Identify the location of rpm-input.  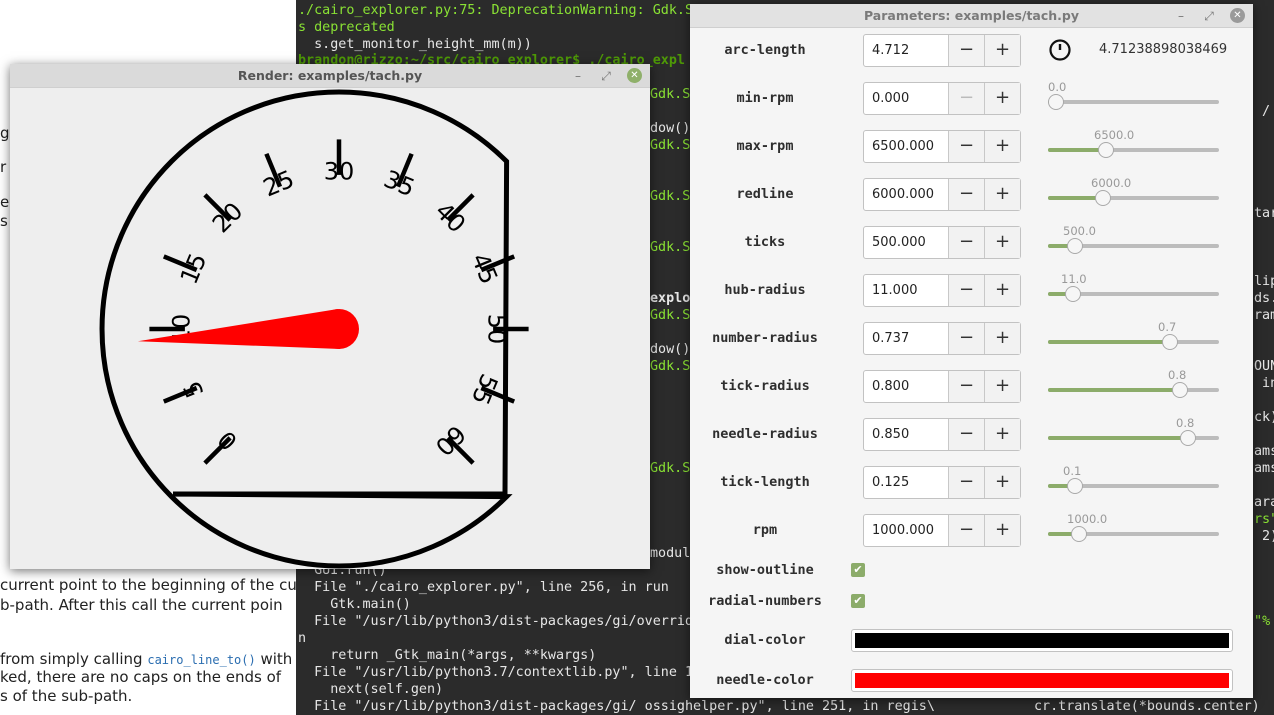
(906, 530).